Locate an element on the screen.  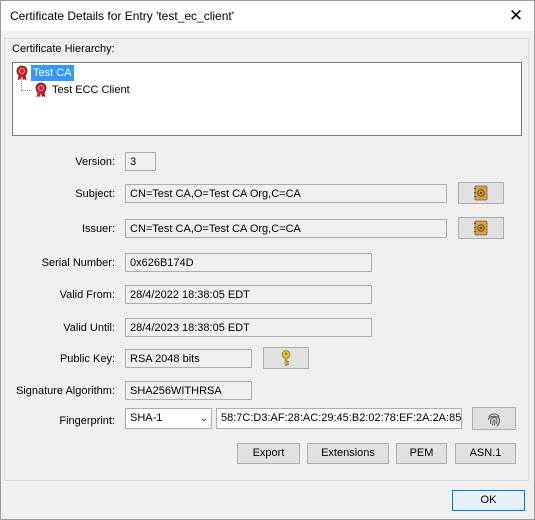
valid-until-label: Valid Until: is located at coordinates (89, 328).